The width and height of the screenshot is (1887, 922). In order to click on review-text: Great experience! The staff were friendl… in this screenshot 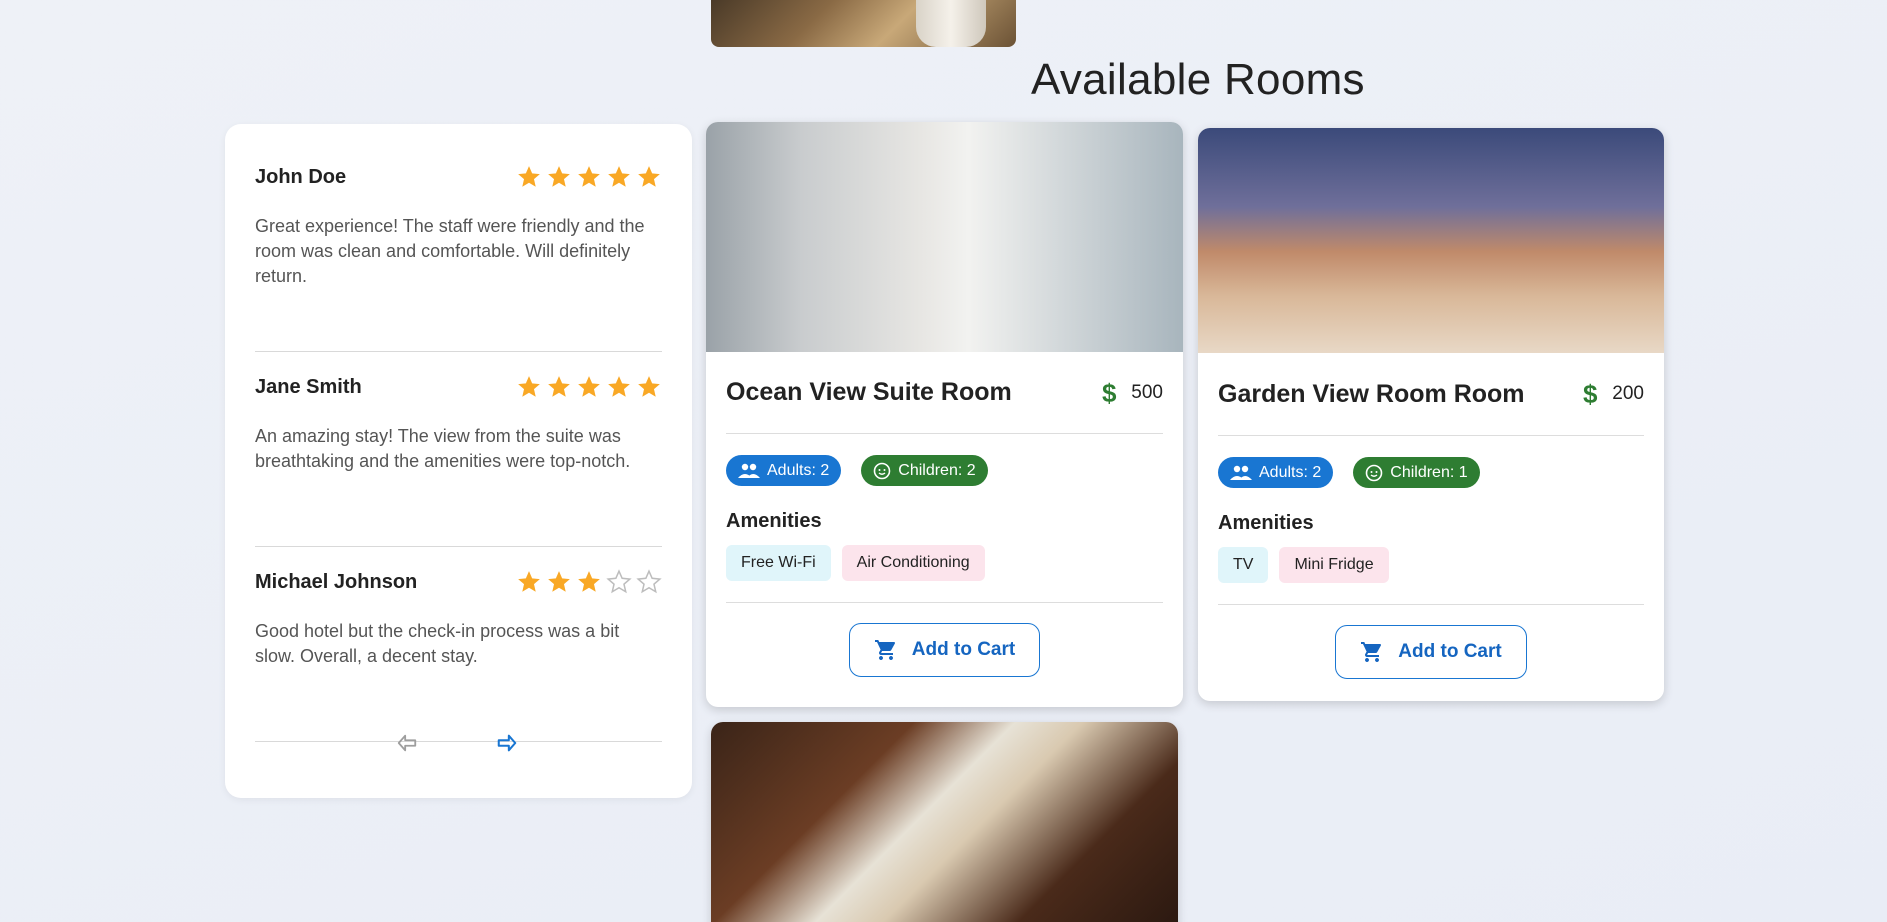, I will do `click(450, 251)`.